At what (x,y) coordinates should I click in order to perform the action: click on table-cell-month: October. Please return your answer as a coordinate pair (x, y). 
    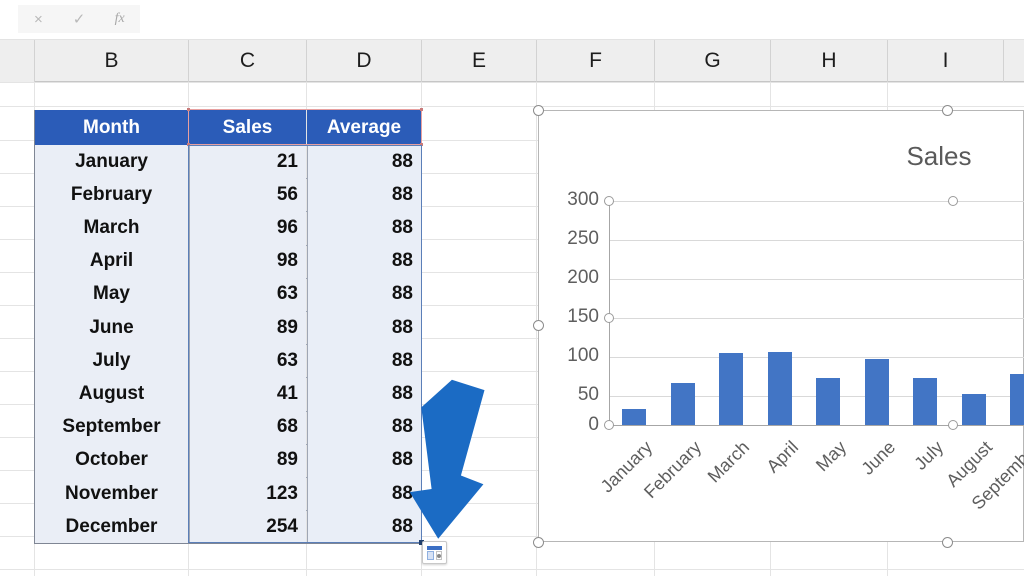
    Looking at the image, I should click on (111, 460).